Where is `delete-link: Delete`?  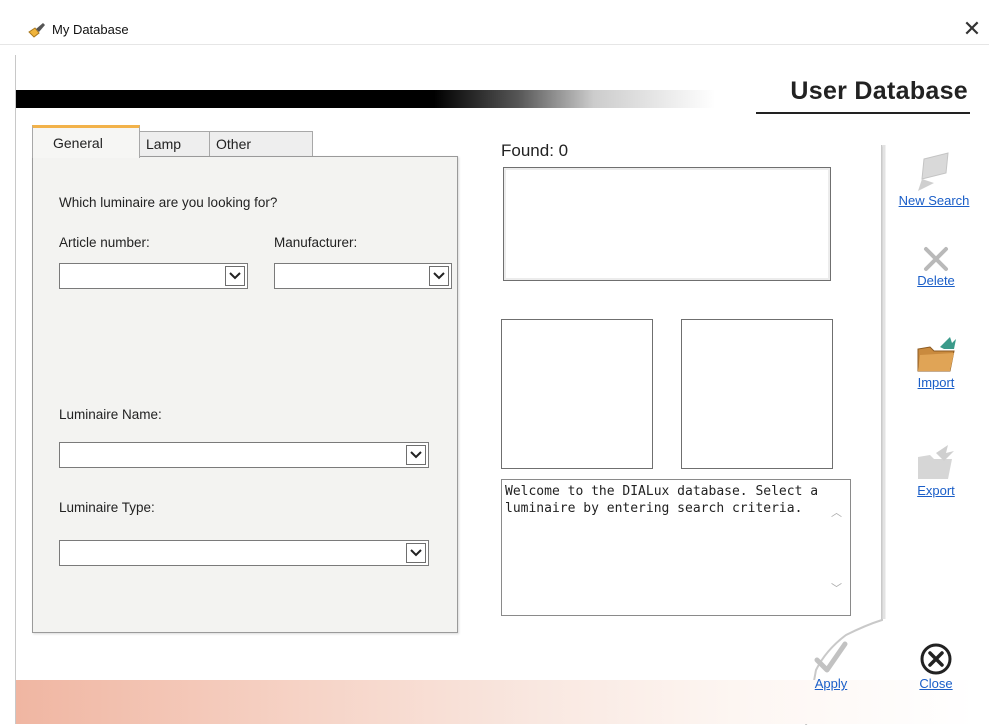 delete-link: Delete is located at coordinates (936, 280).